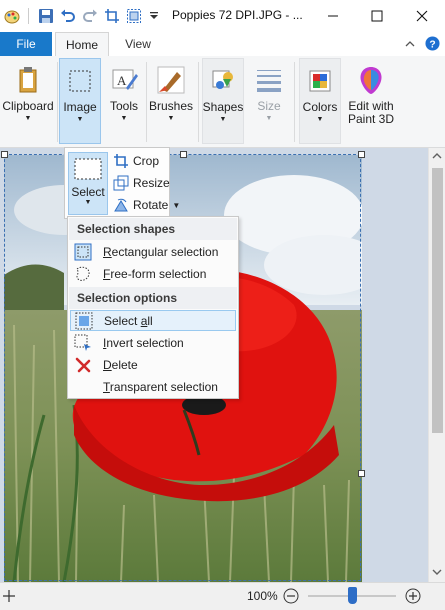 The height and width of the screenshot is (610, 445). Describe the element at coordinates (83, 274) in the screenshot. I see `free-form-selection-icon` at that location.